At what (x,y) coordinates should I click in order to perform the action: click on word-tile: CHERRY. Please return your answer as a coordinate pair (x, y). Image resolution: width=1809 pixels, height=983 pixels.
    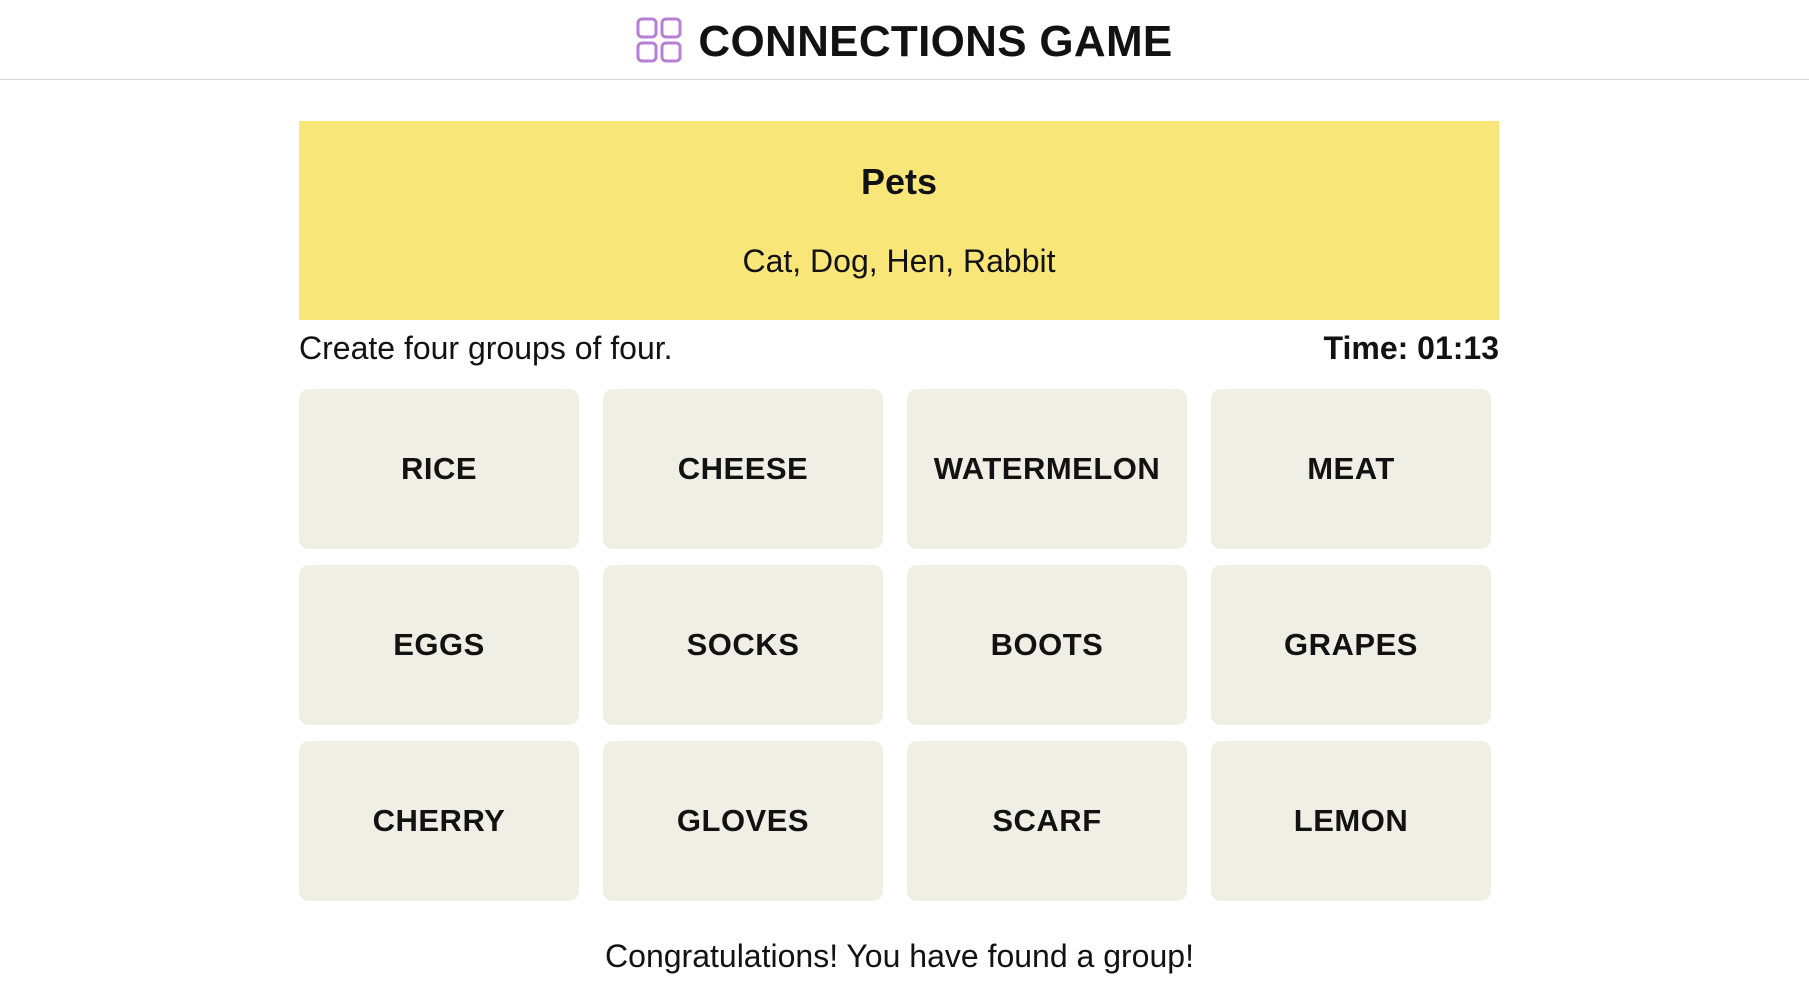
    Looking at the image, I should click on (439, 821).